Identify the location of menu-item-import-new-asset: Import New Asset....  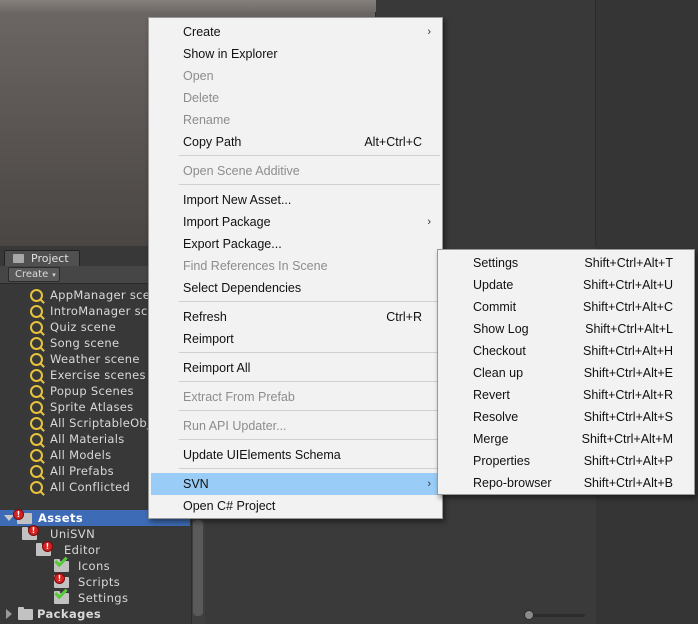
(295, 200).